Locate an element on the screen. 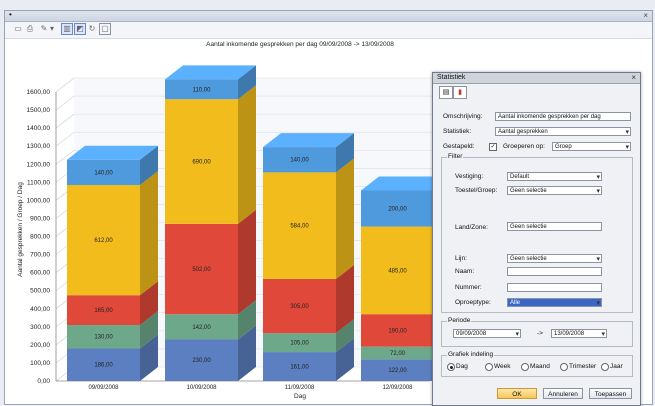  radio-week-label: Week is located at coordinates (502, 366).